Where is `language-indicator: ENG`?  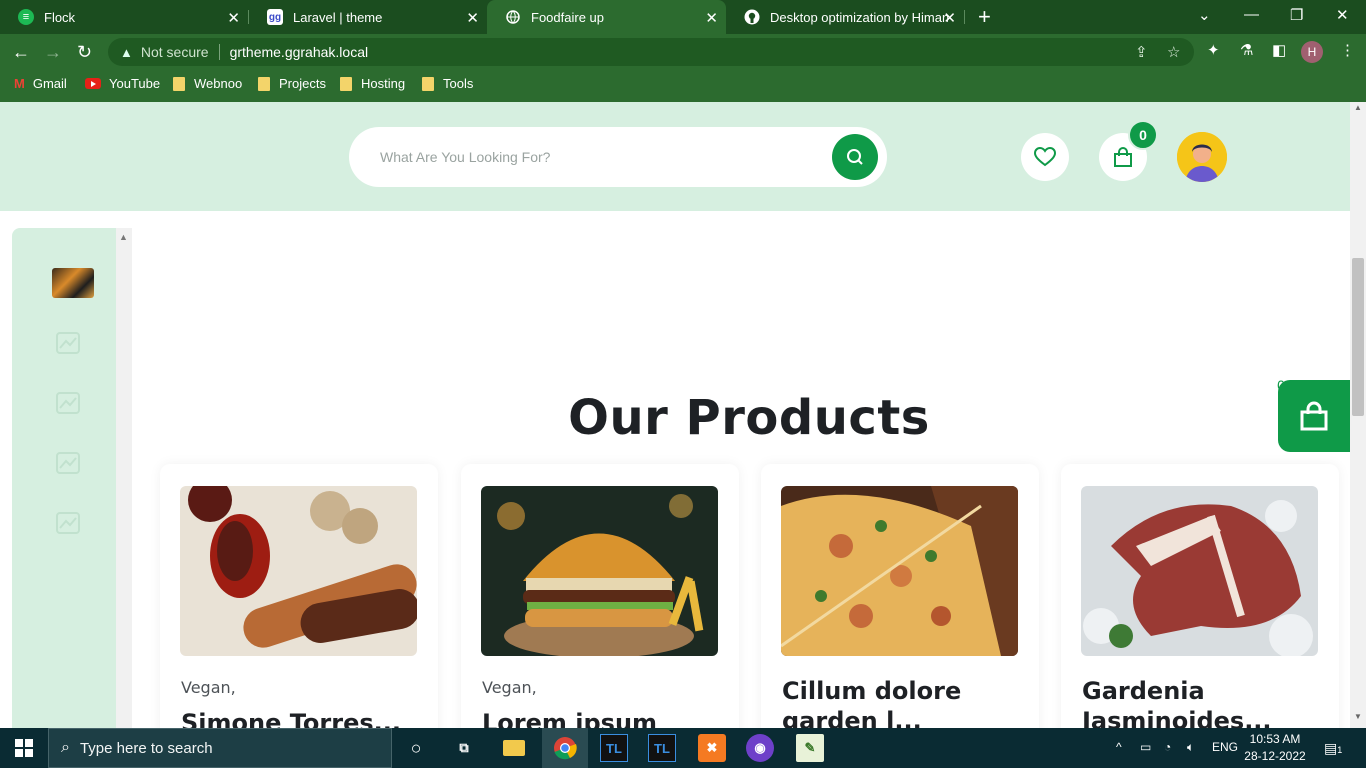 language-indicator: ENG is located at coordinates (1225, 747).